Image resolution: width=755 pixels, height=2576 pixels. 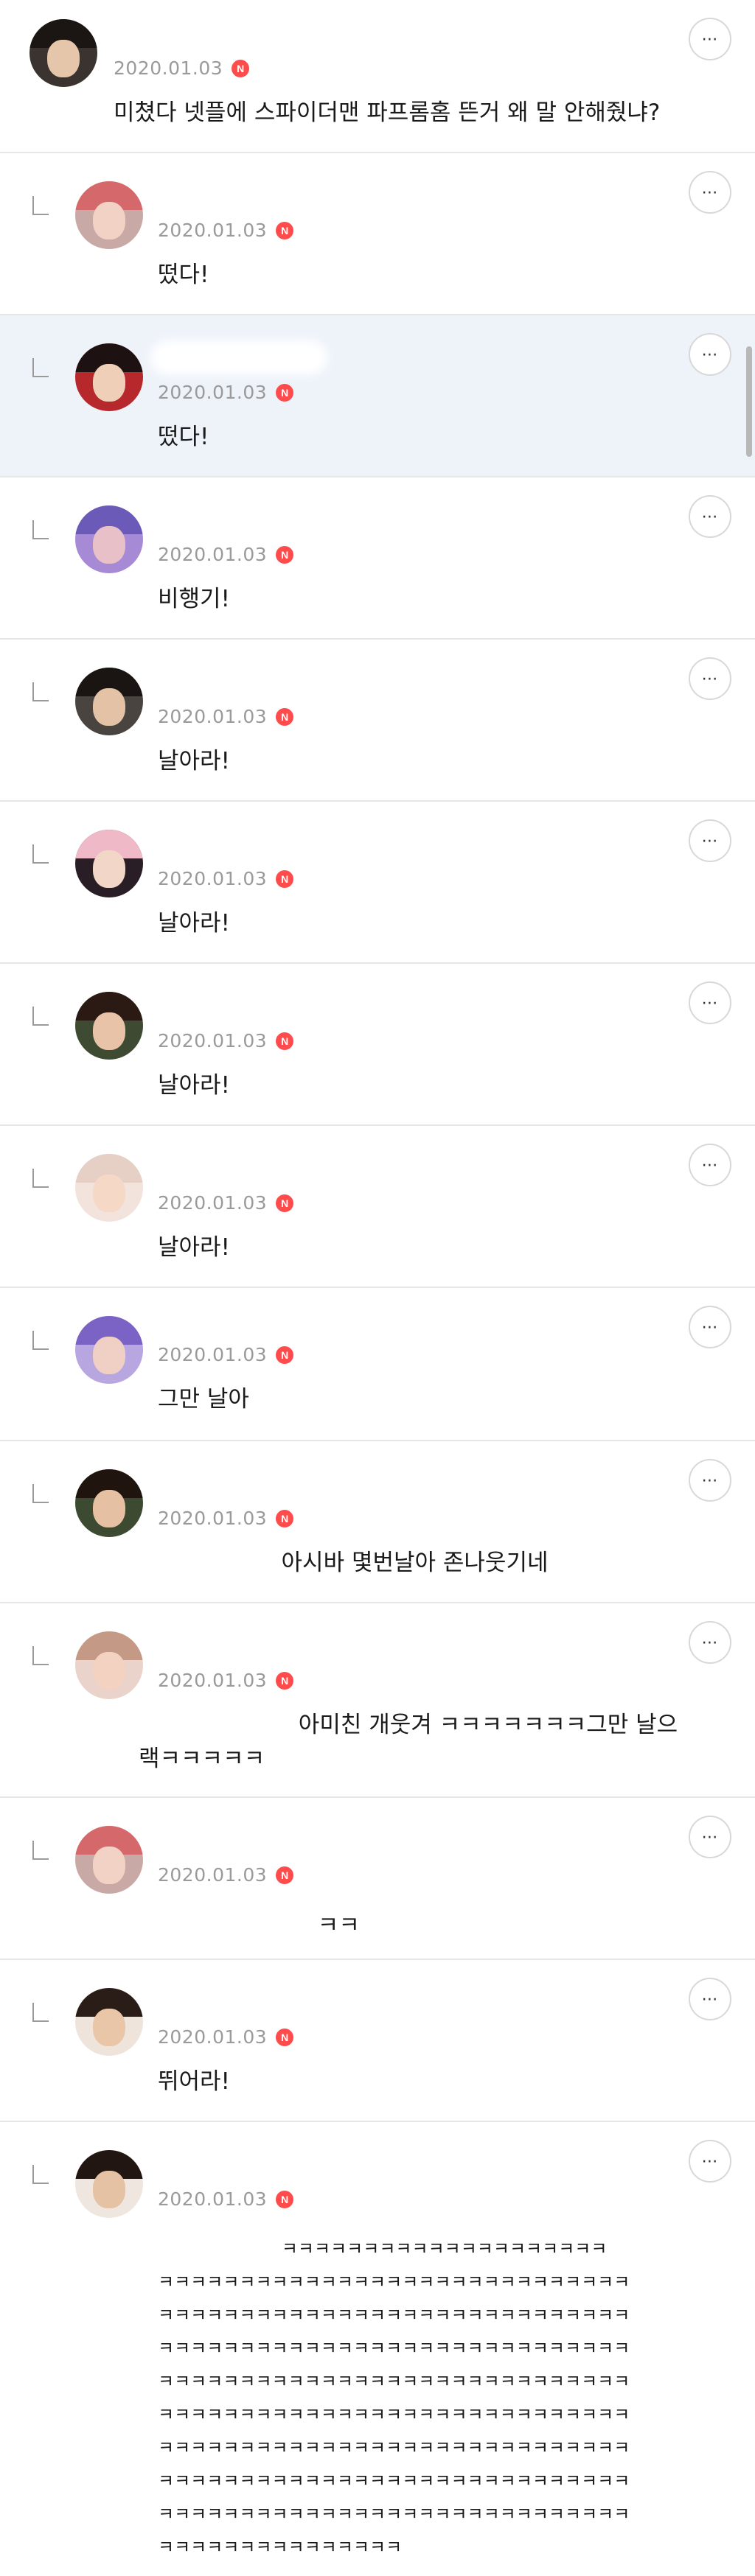 What do you see at coordinates (749, 402) in the screenshot?
I see `scrollbar` at bounding box center [749, 402].